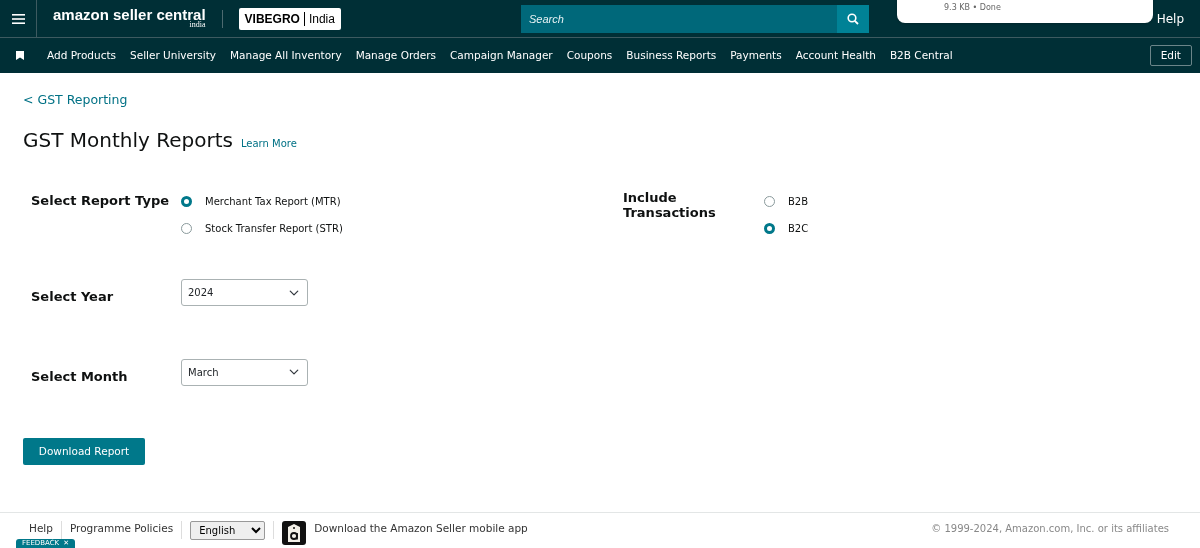  What do you see at coordinates (81, 55) in the screenshot?
I see `nav-link: Add Products` at bounding box center [81, 55].